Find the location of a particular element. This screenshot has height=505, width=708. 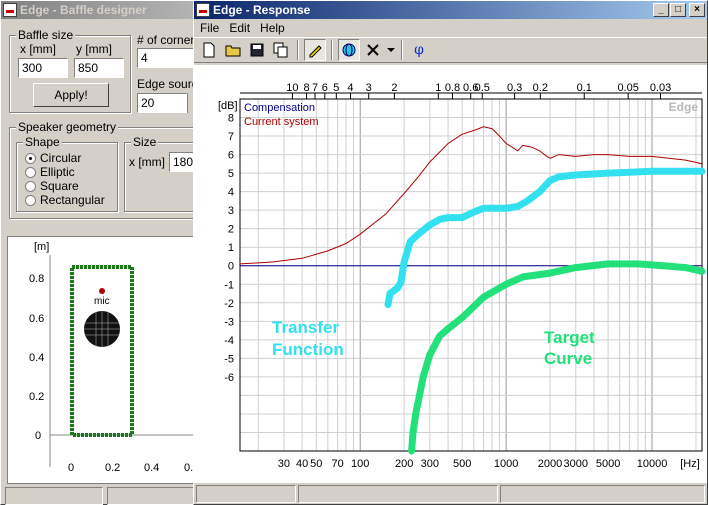

edge-source-input: 20 is located at coordinates (162, 103).